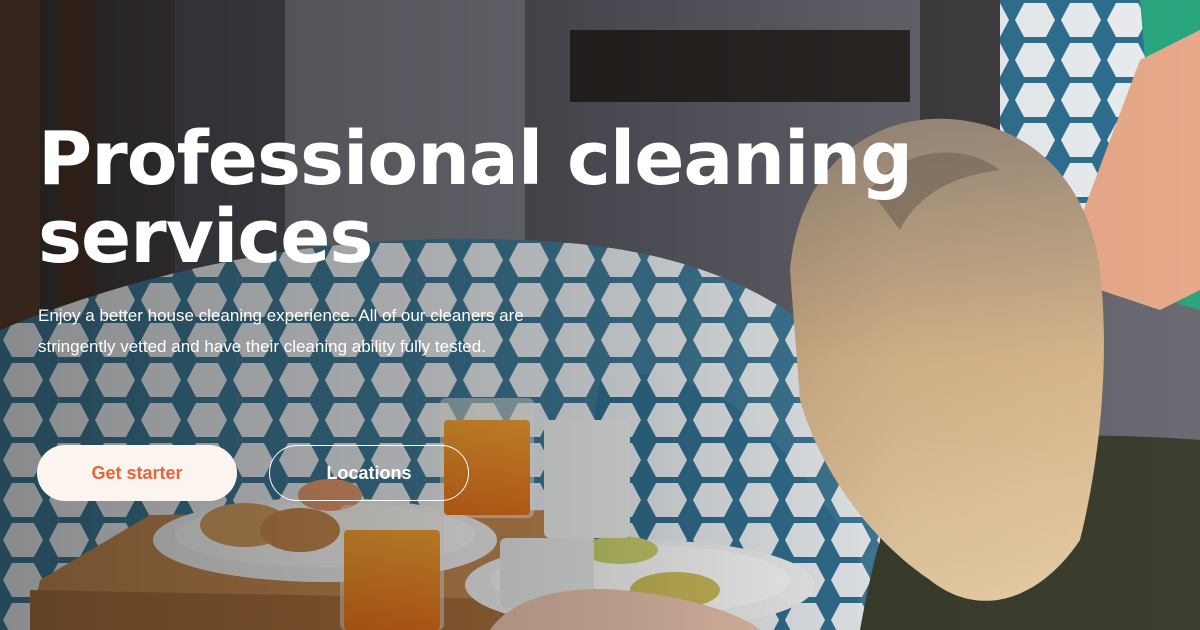  What do you see at coordinates (253, 473) in the screenshot?
I see `cta-buttons: Get starter Locations` at bounding box center [253, 473].